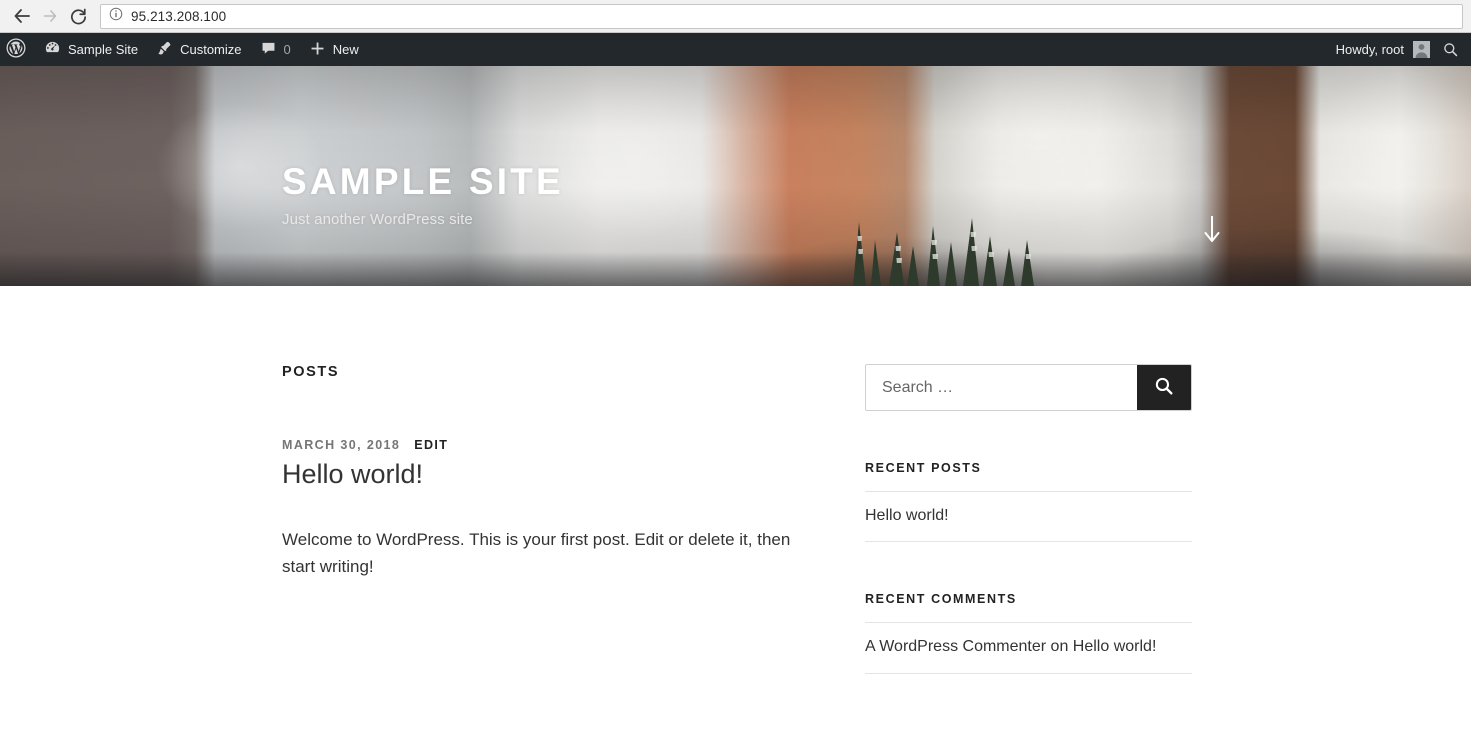  What do you see at coordinates (551, 445) in the screenshot?
I see `post-meta: March 30, 2018 Edit` at bounding box center [551, 445].